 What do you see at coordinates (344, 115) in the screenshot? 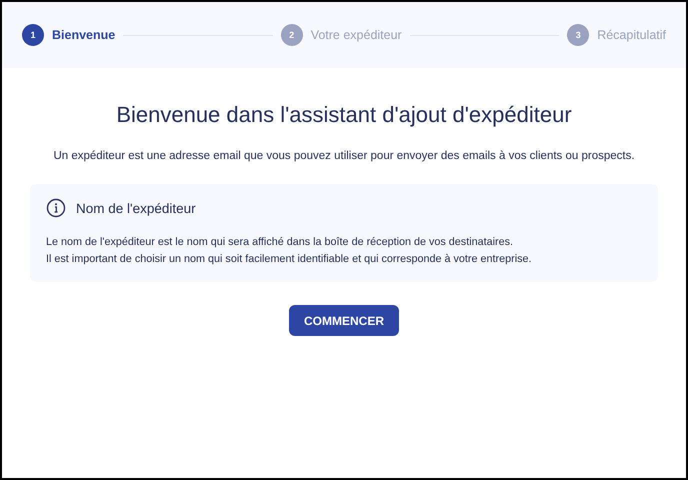
I see `page-title: Bienvenue dans l'assistant d'ajout d'expéditeur` at bounding box center [344, 115].